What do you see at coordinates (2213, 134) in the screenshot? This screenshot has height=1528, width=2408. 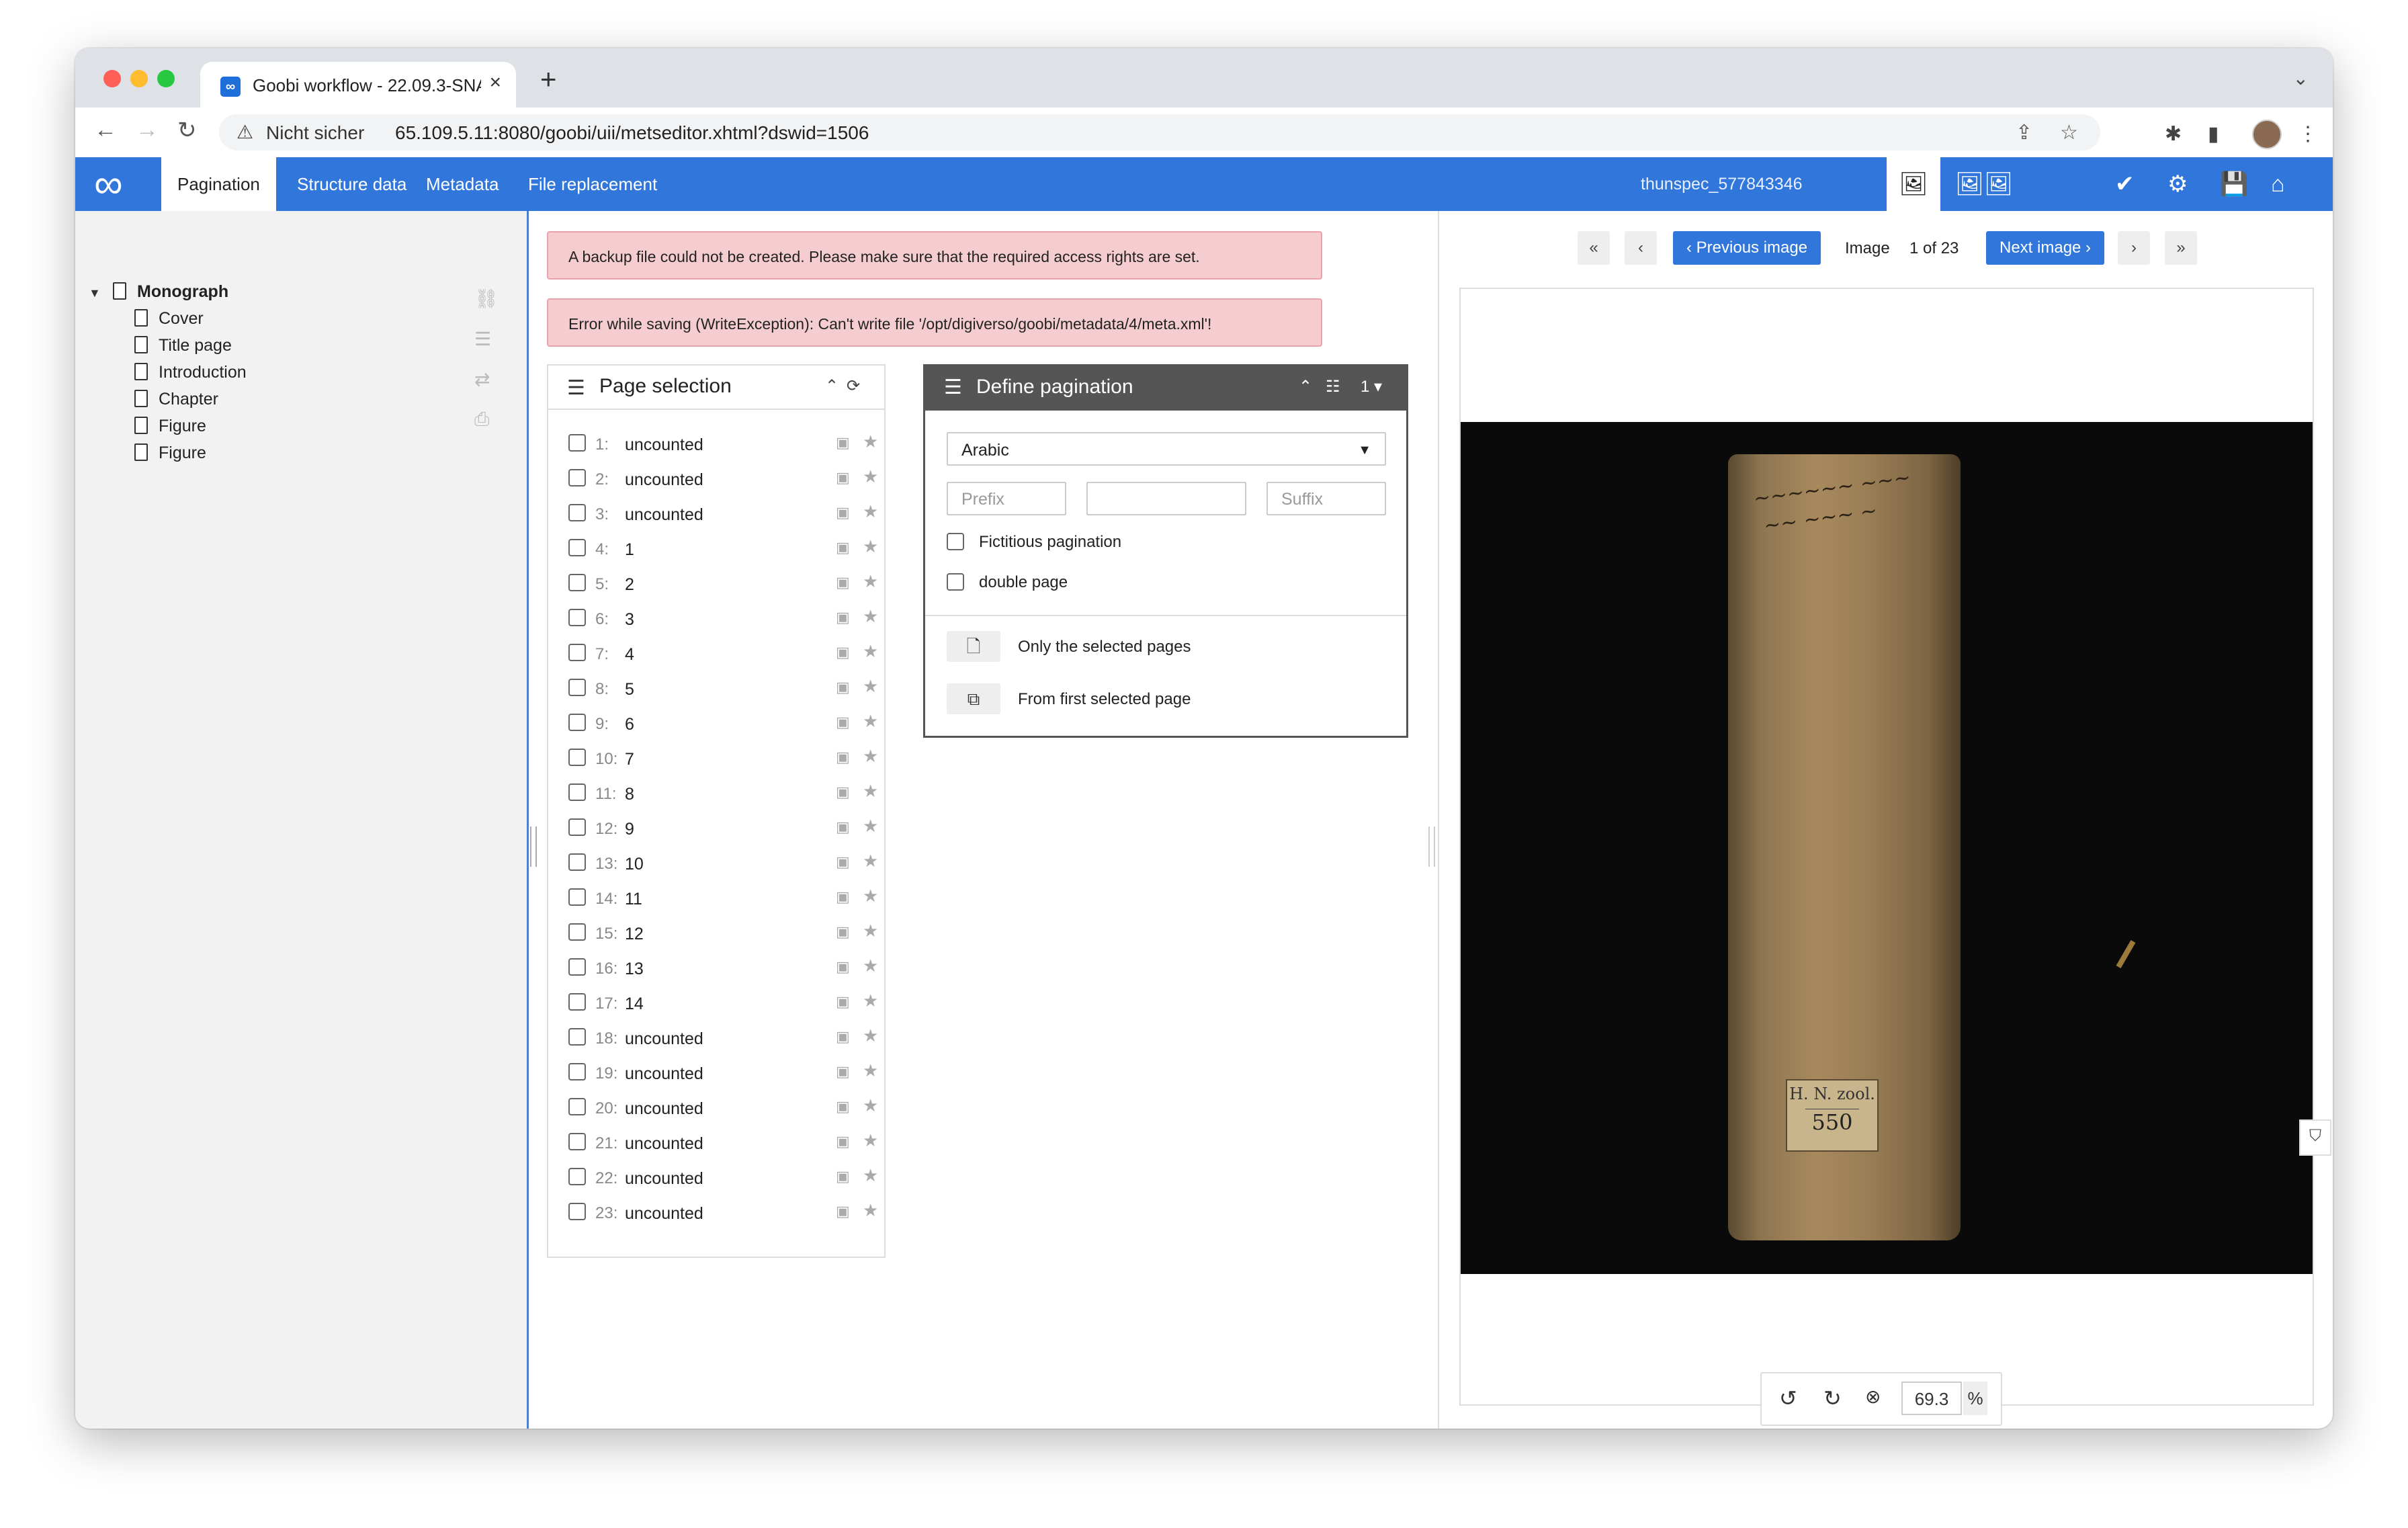 I see `side-panel-icon: ▮` at bounding box center [2213, 134].